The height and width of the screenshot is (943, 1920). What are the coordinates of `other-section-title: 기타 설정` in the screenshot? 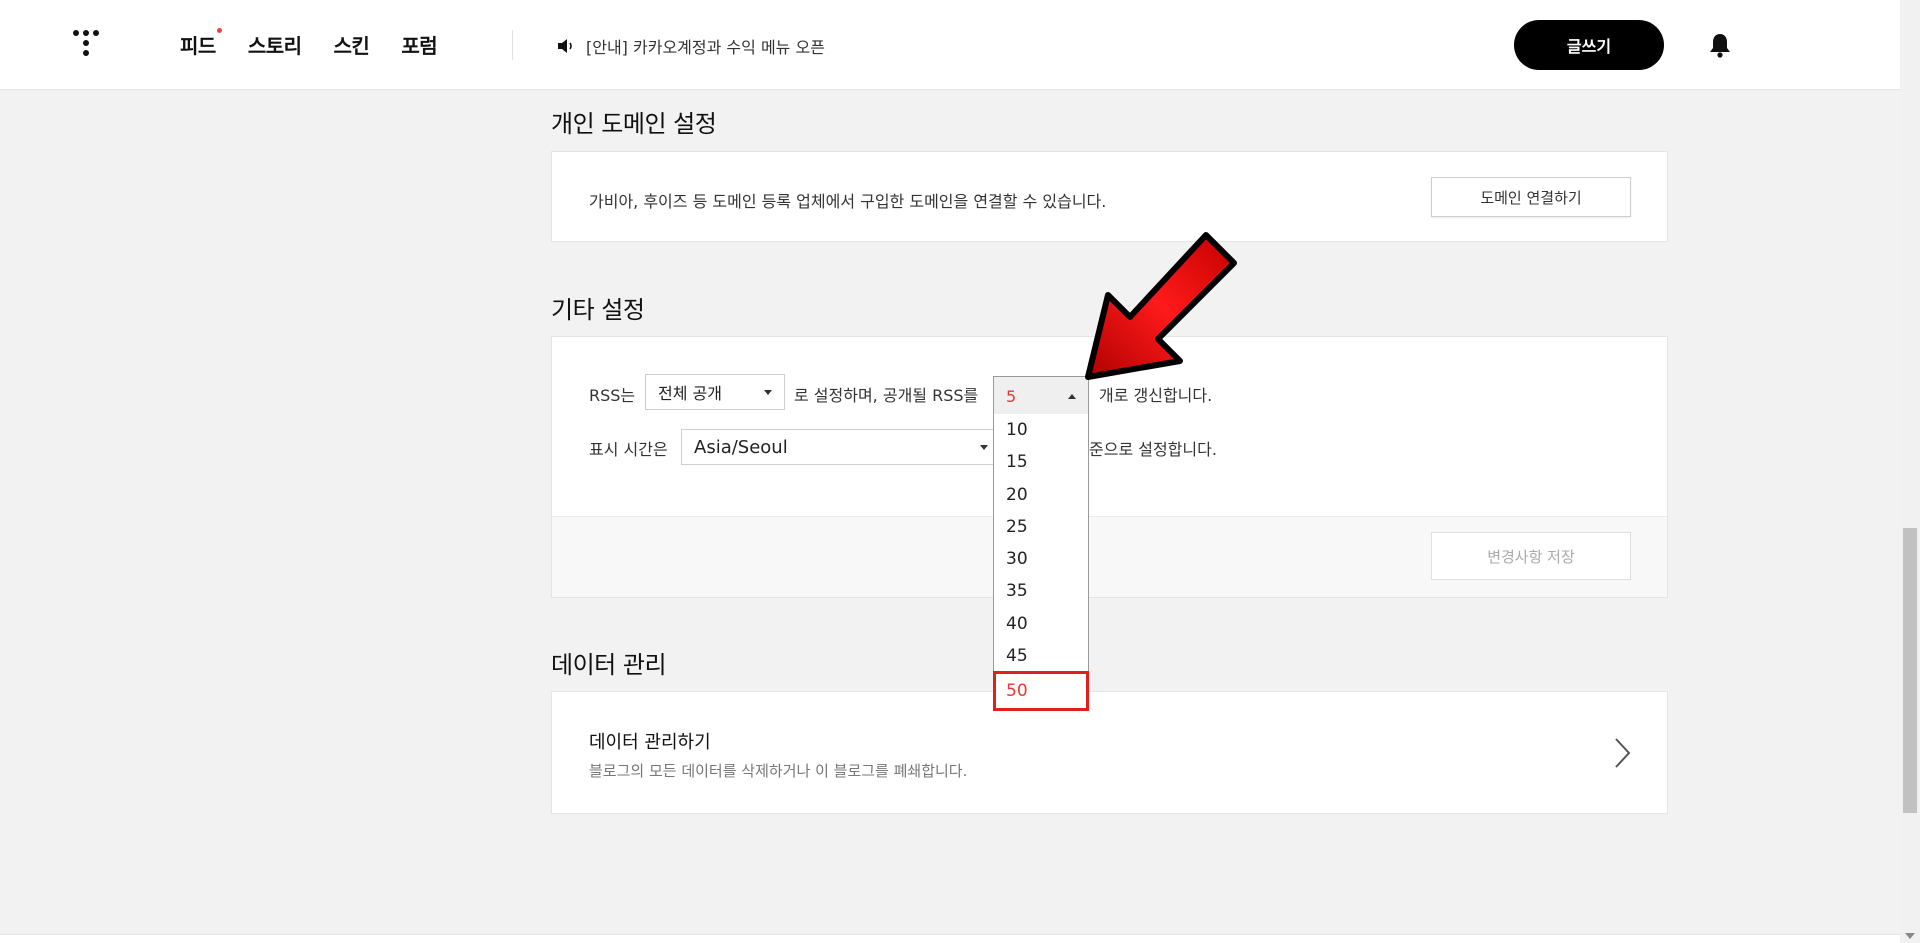 It's located at (598, 310).